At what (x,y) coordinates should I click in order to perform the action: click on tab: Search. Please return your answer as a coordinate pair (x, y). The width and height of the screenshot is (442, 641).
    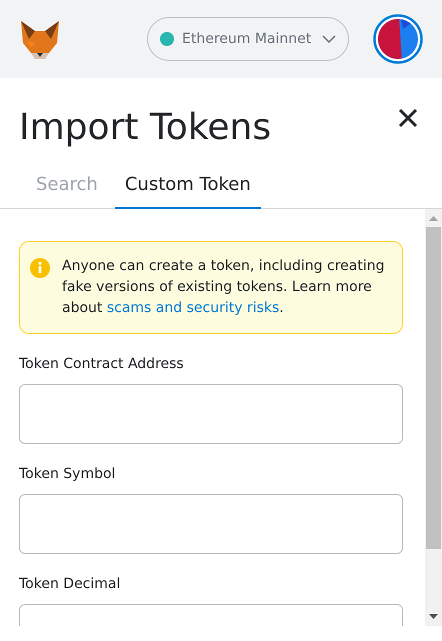
    Looking at the image, I should click on (67, 185).